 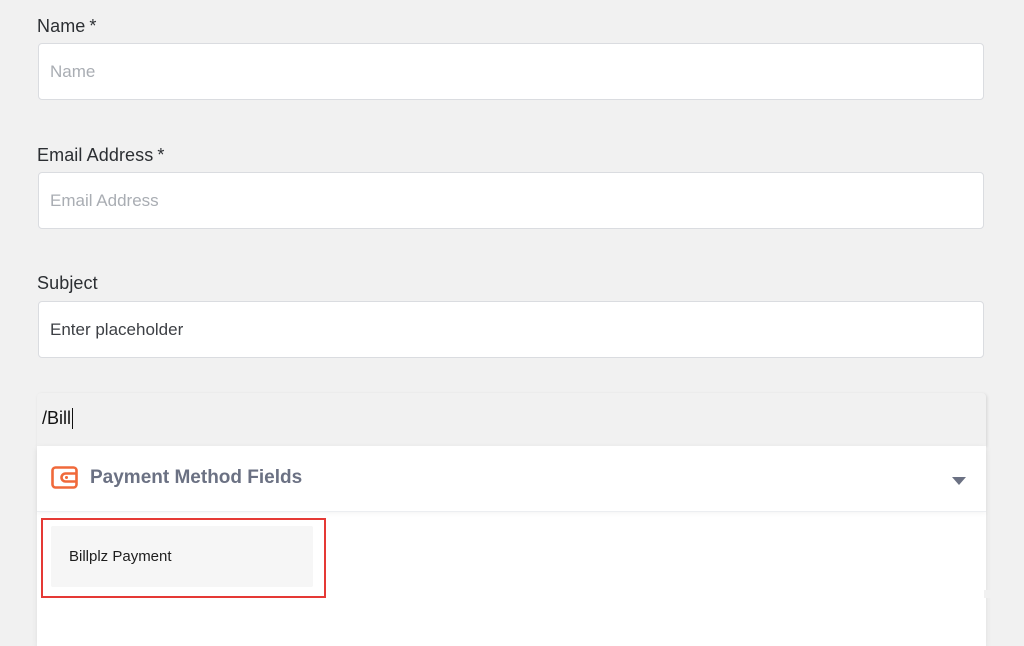 I want to click on wallet-icon, so click(x=64, y=477).